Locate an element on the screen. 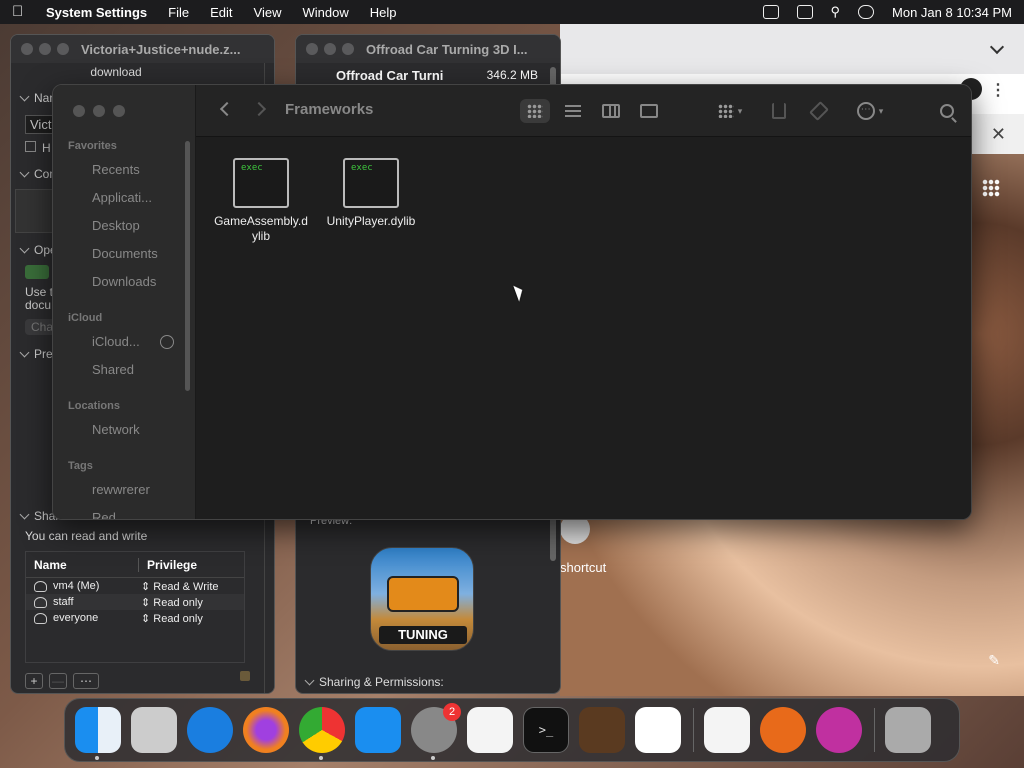 Image resolution: width=1024 pixels, height=768 pixels. sidebar-scrollbar is located at coordinates (187, 266).